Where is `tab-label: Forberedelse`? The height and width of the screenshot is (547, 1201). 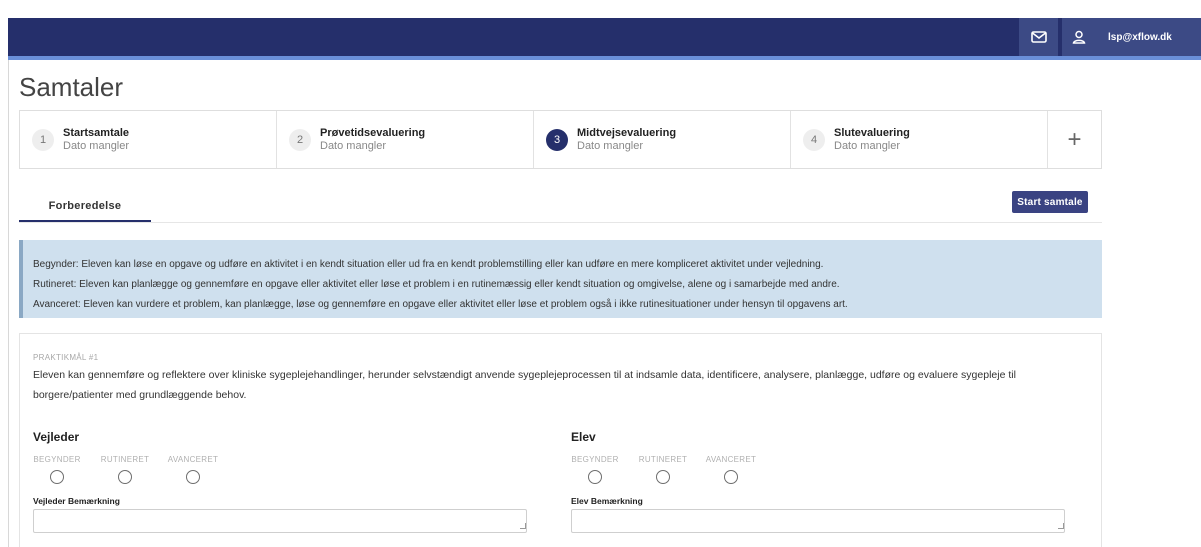 tab-label: Forberedelse is located at coordinates (85, 206).